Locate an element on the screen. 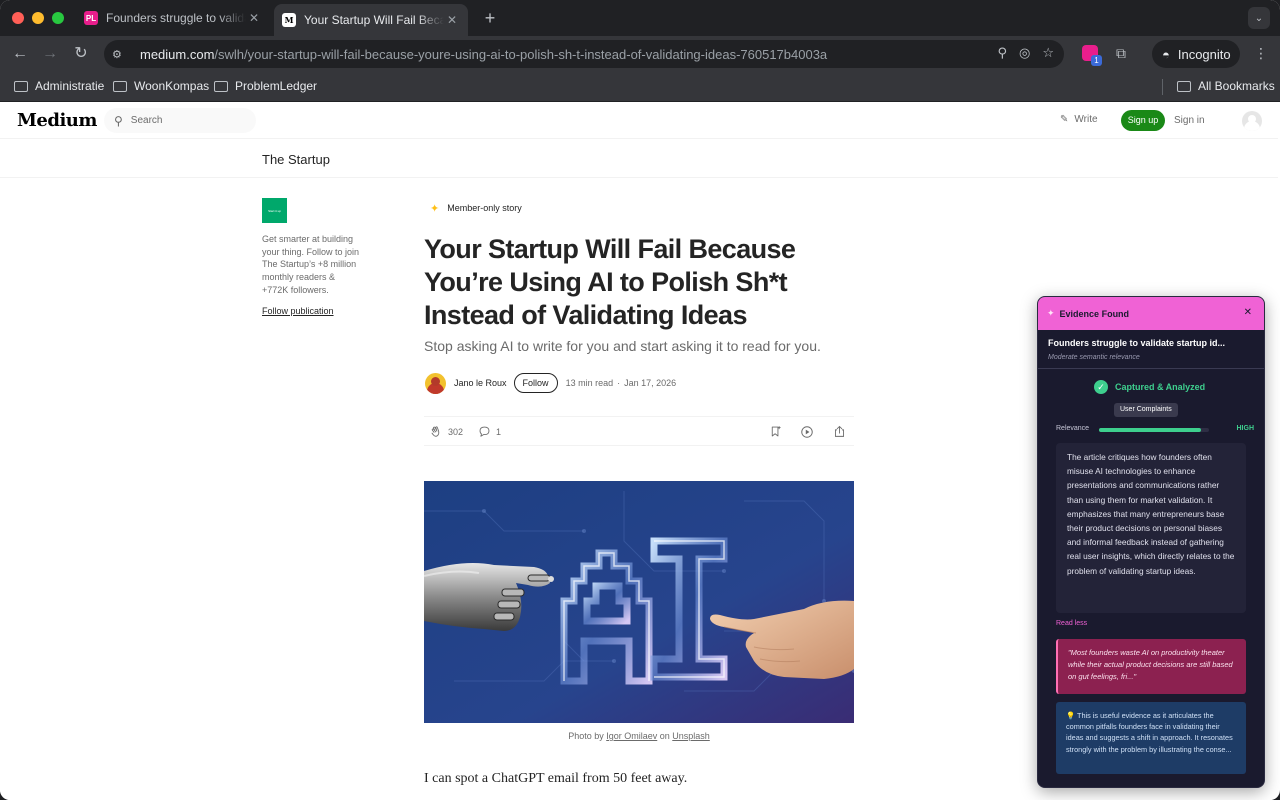  relevance-label: Relevance is located at coordinates (1073, 428).